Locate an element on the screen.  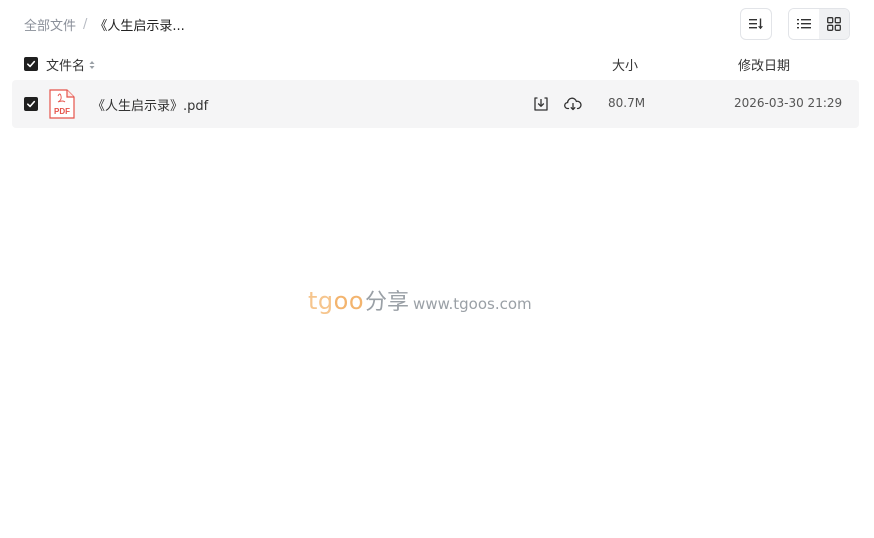
watermark: tgoo 分享 www.tgoos.com is located at coordinates (420, 299).